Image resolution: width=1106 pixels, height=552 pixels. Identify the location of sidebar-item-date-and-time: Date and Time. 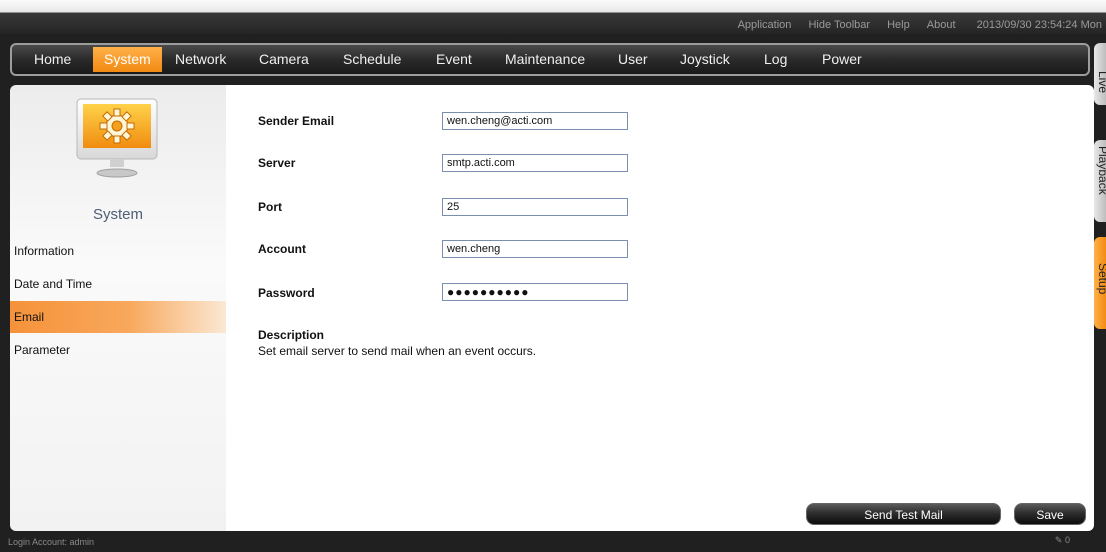
(118, 284).